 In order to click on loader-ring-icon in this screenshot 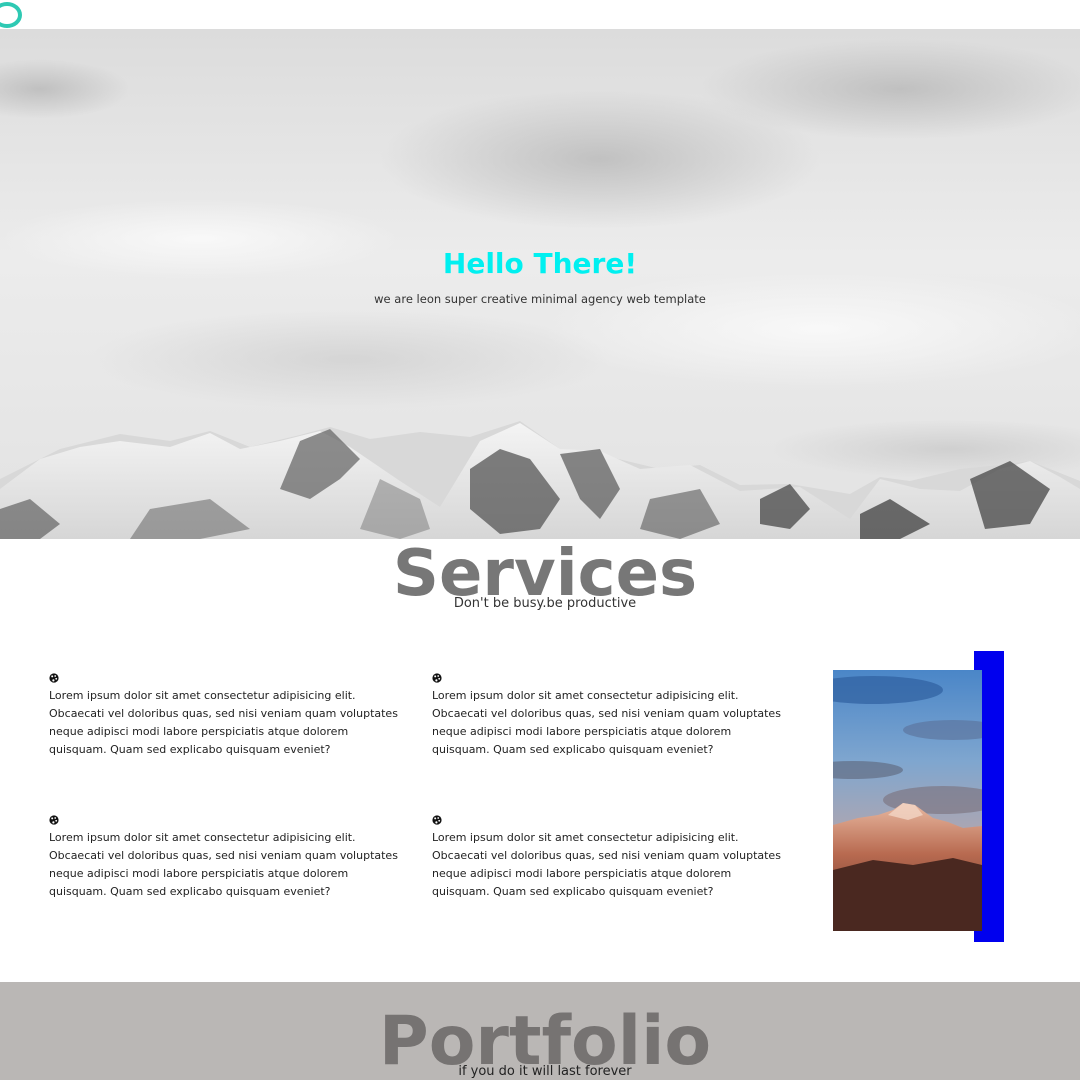, I will do `click(11, 15)`.